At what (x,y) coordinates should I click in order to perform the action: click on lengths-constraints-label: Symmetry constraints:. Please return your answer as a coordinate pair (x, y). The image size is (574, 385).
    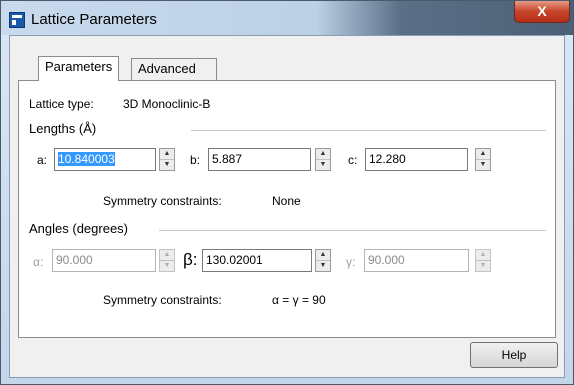
    Looking at the image, I should click on (162, 201).